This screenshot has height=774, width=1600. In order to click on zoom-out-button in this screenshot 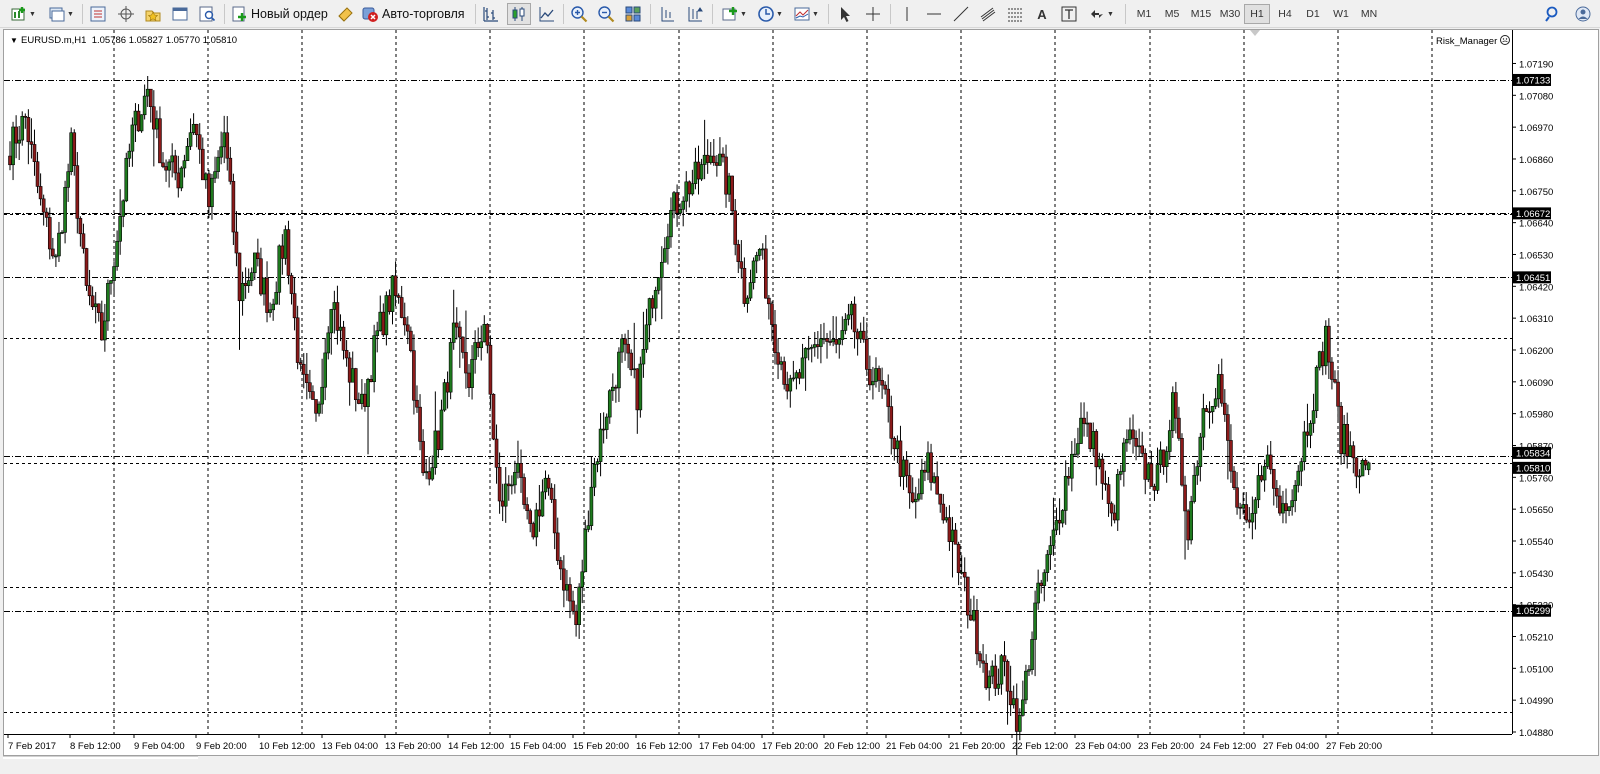, I will do `click(606, 14)`.